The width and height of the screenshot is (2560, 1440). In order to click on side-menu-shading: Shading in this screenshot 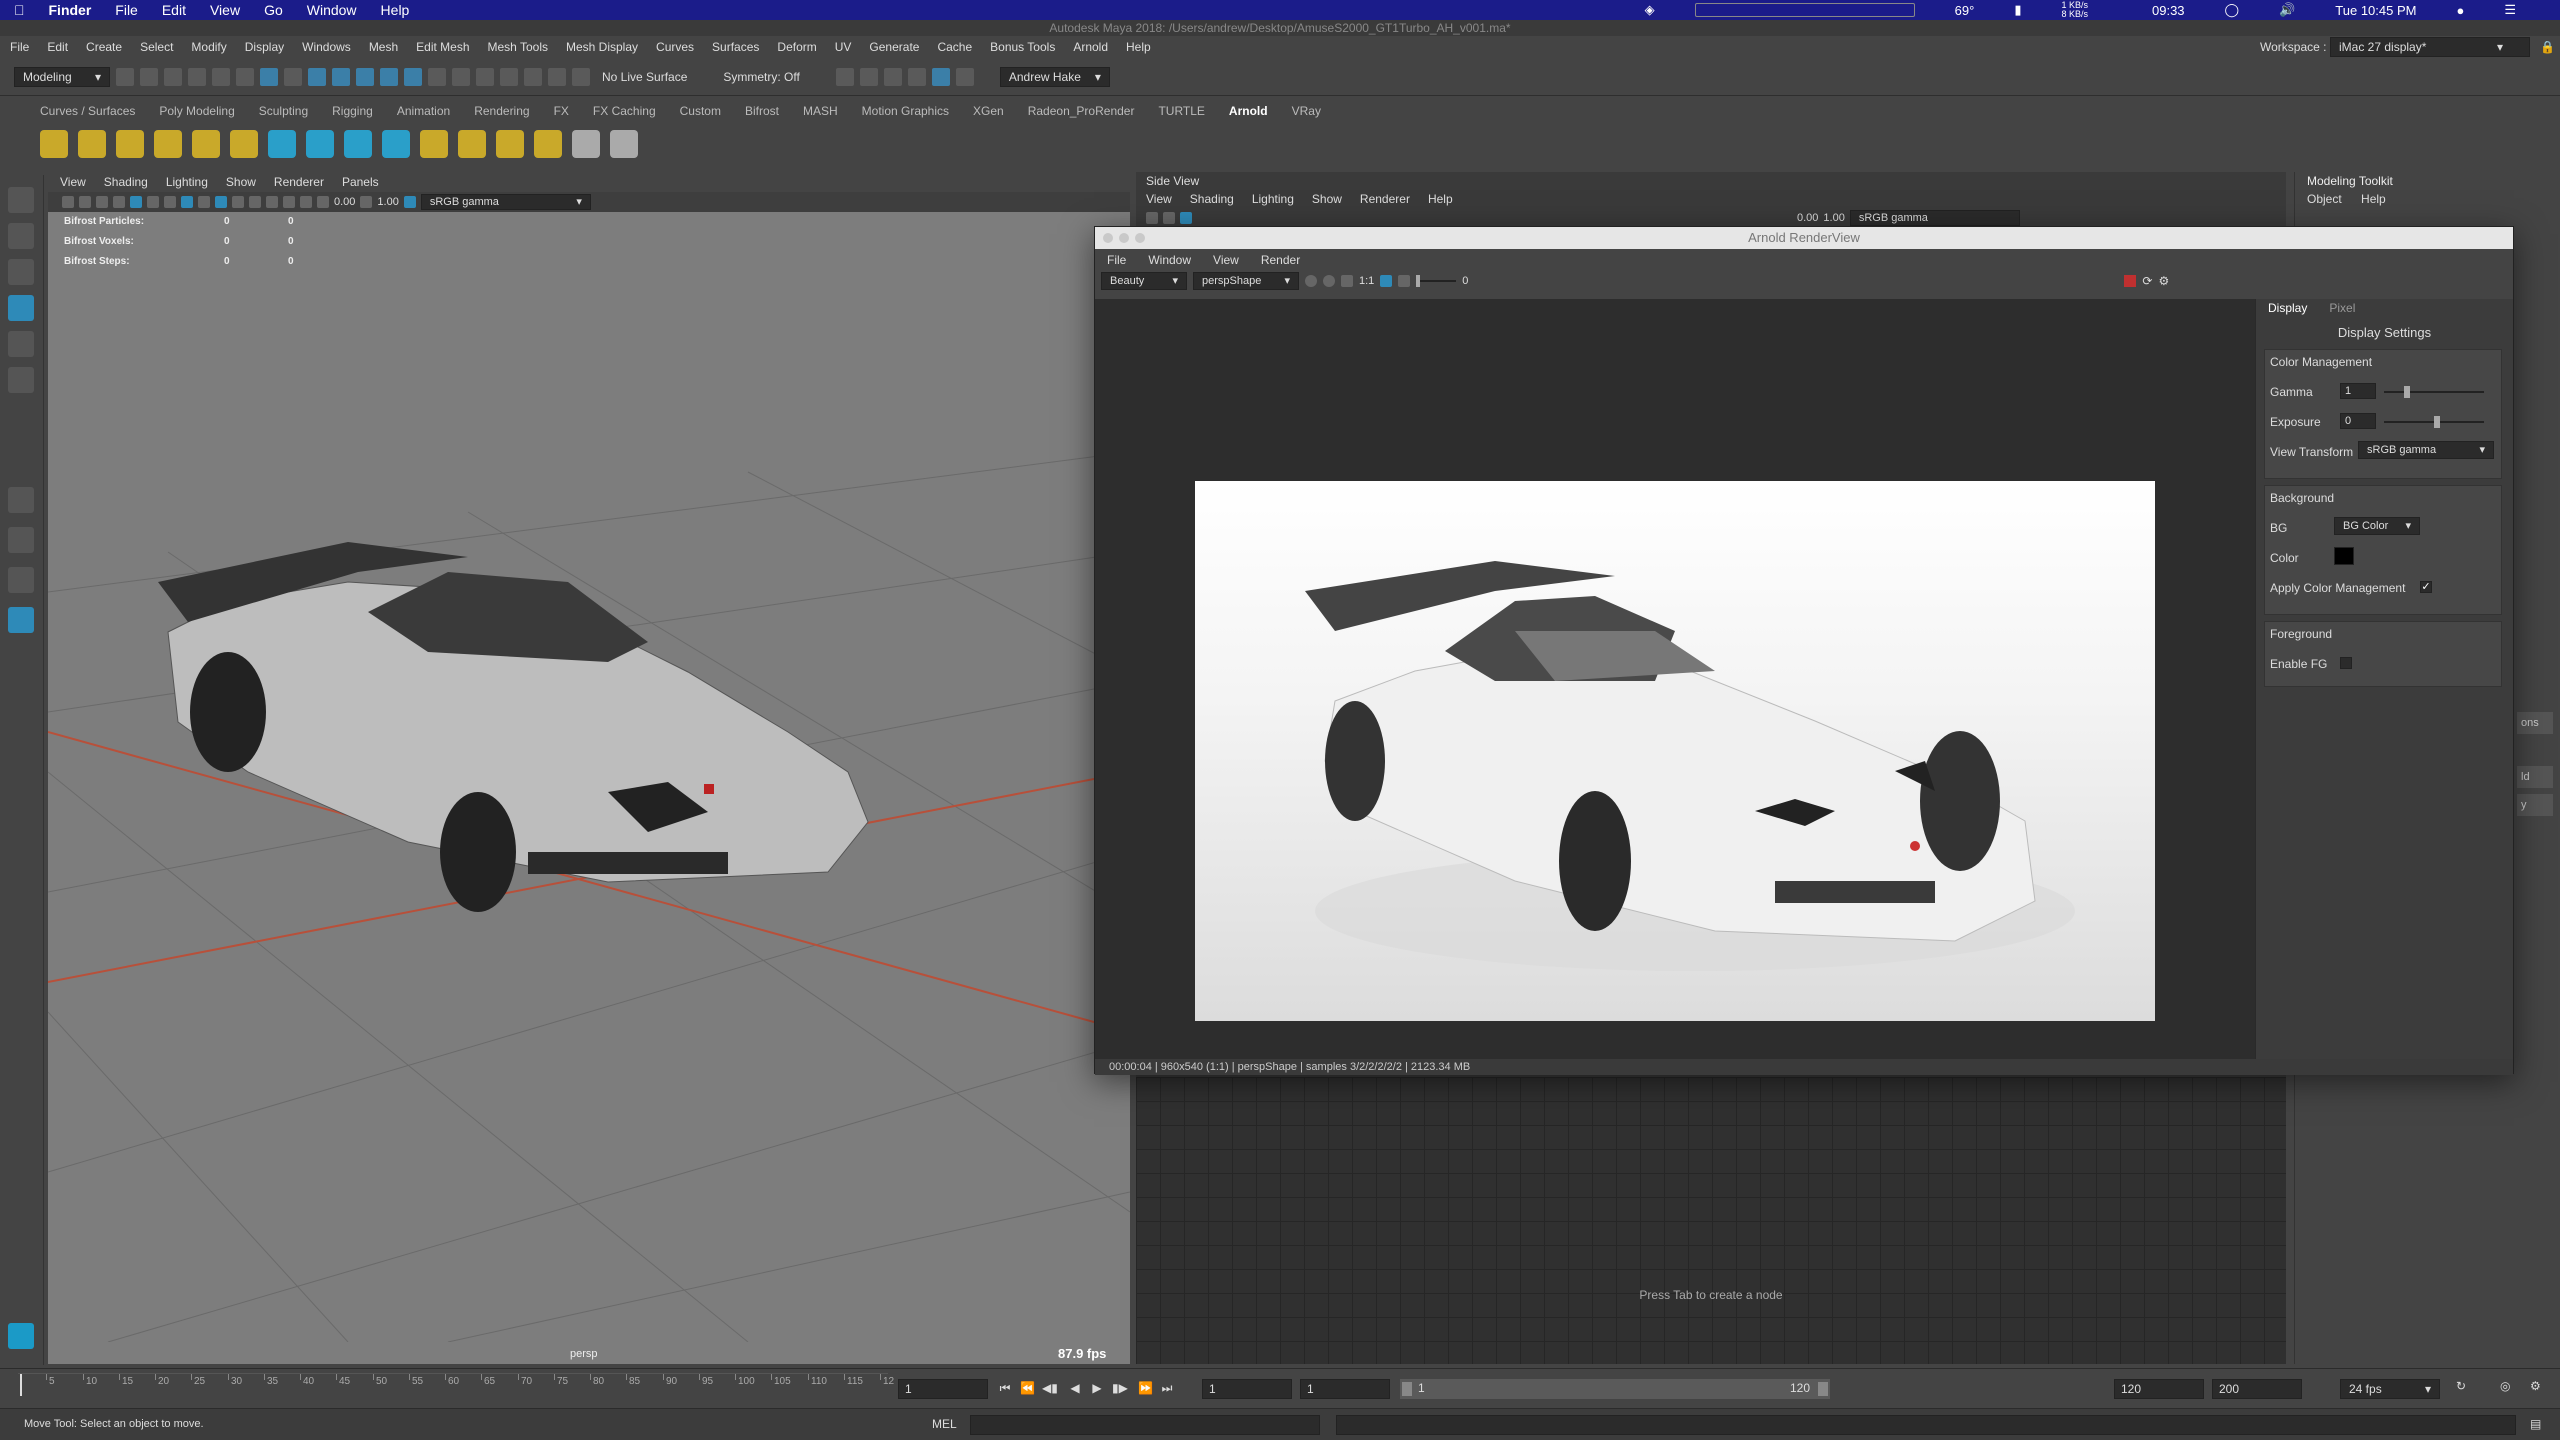, I will do `click(1212, 199)`.